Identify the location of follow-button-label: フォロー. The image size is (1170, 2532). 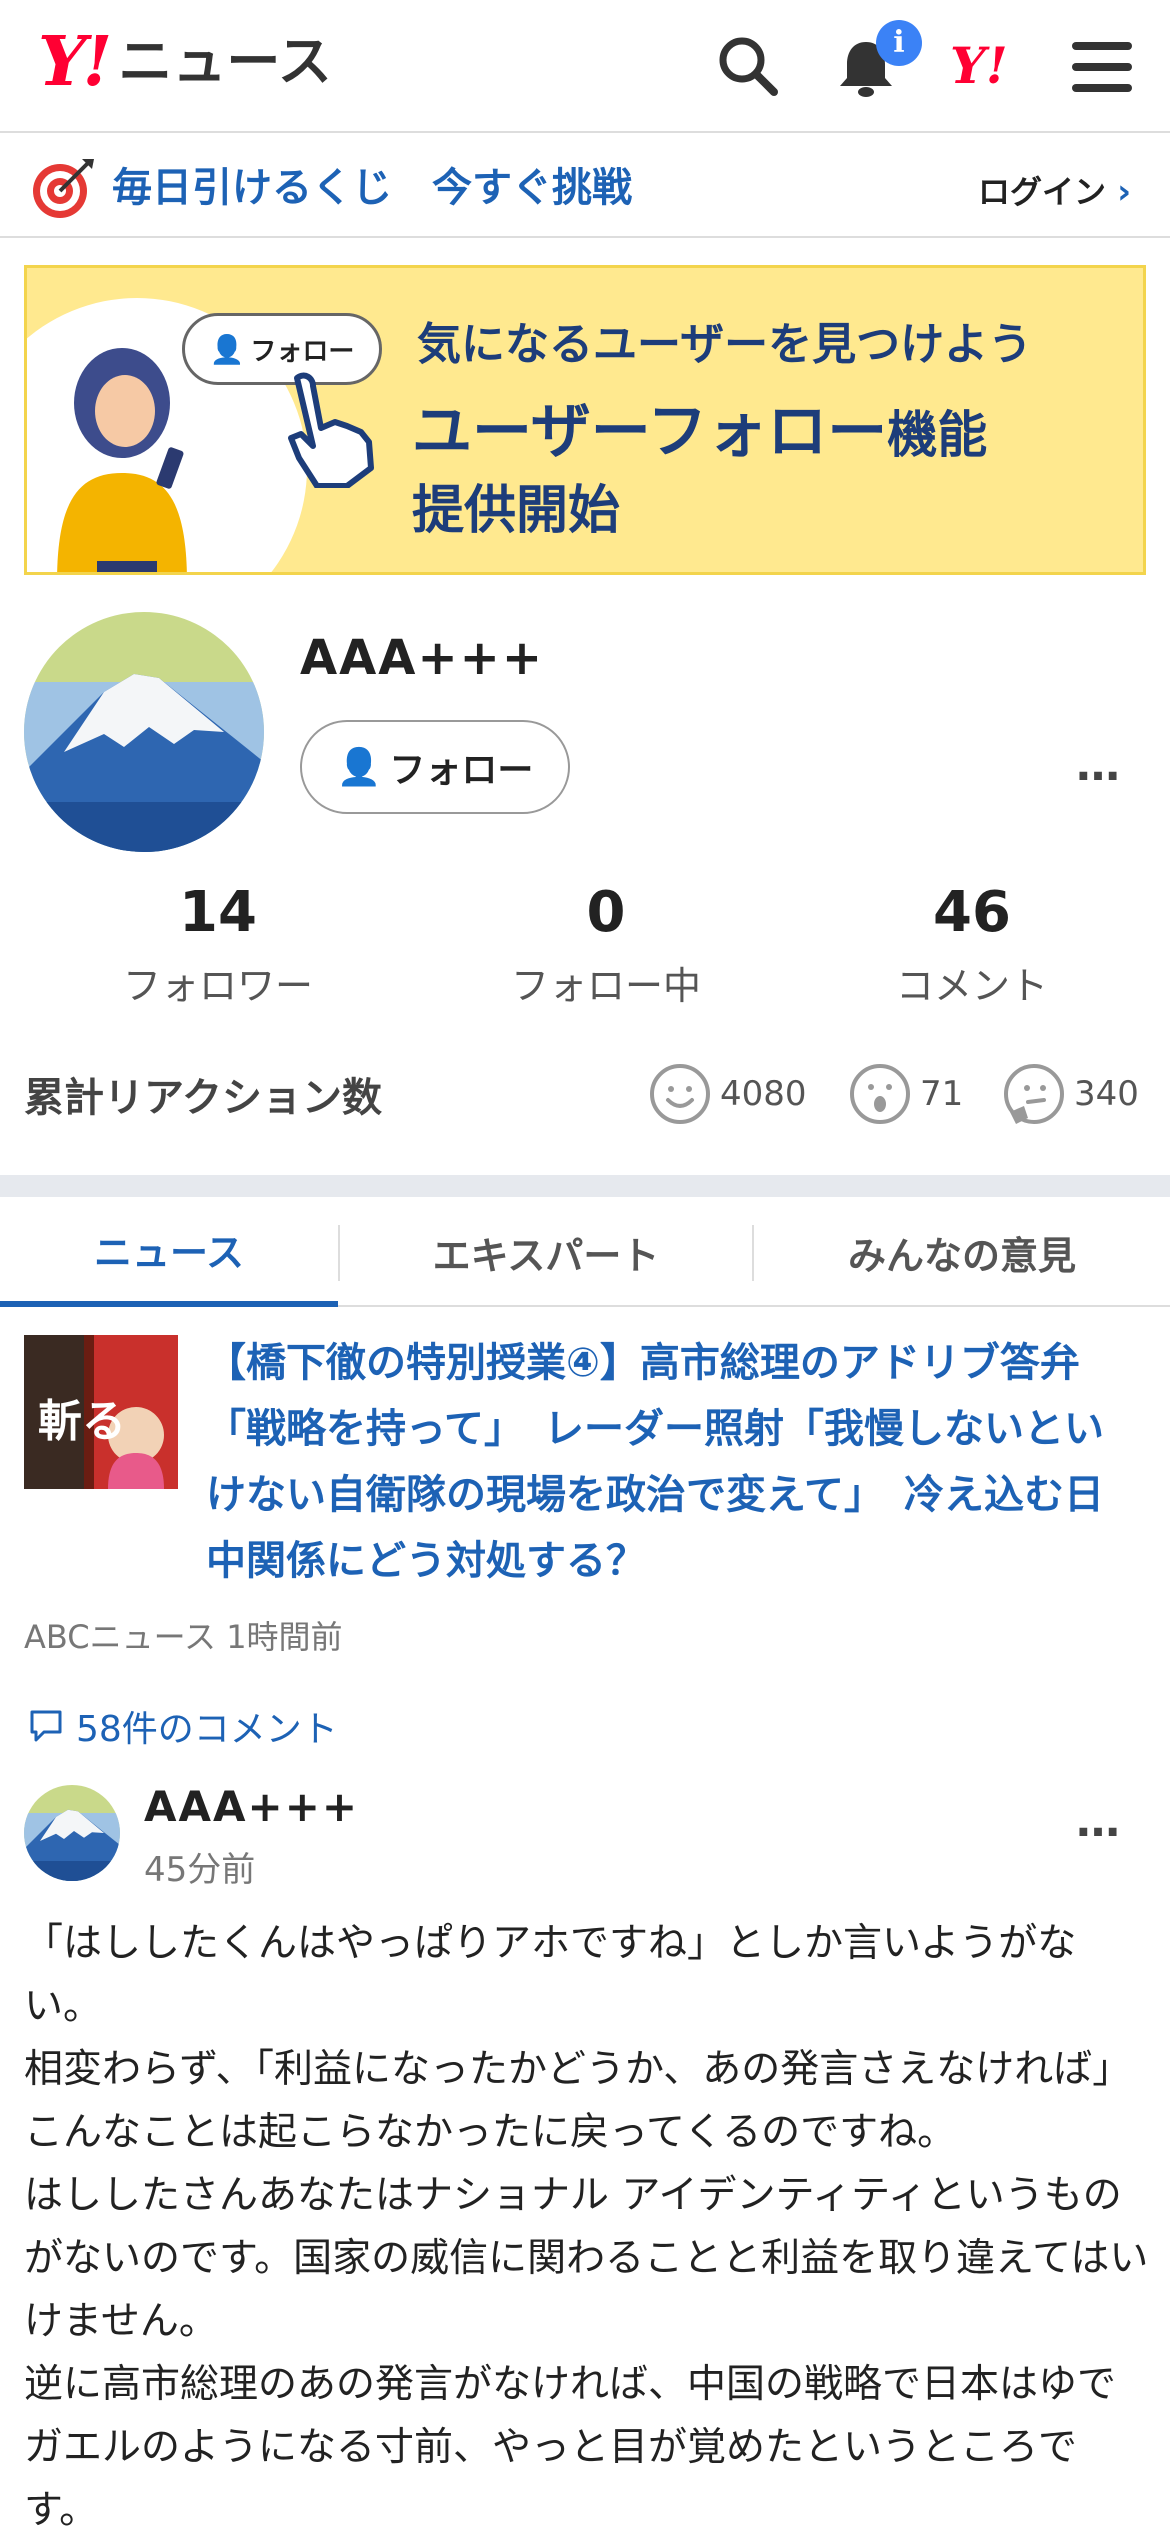
(461, 770).